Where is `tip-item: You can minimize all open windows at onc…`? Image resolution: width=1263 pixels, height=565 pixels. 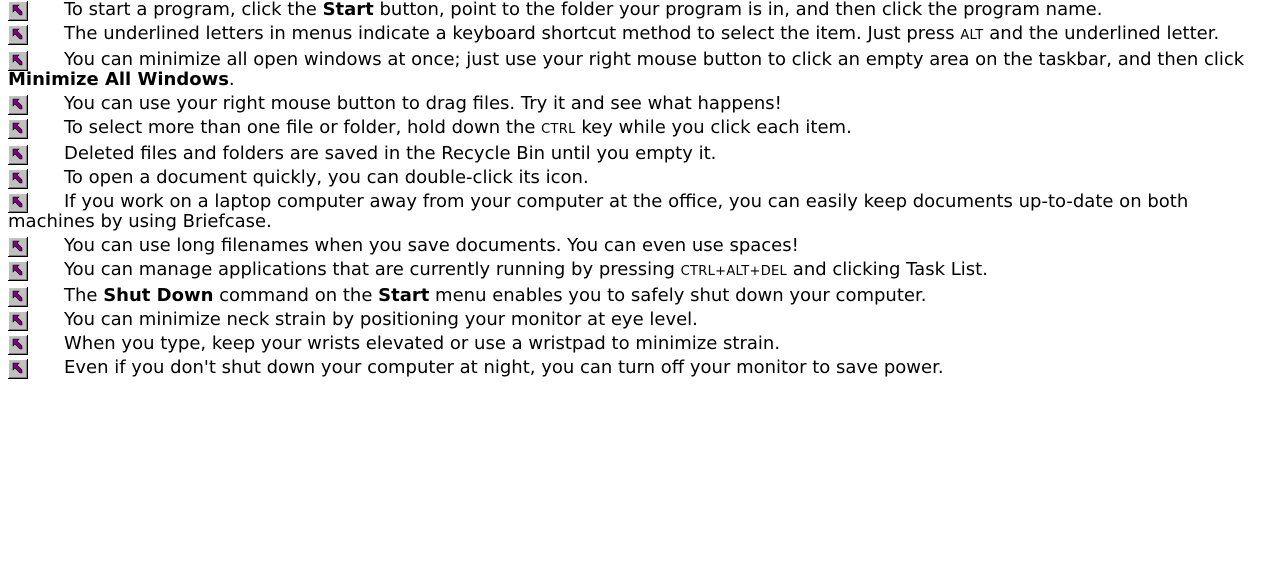
tip-item: You can minimize all open windows at onc… is located at coordinates (633, 70).